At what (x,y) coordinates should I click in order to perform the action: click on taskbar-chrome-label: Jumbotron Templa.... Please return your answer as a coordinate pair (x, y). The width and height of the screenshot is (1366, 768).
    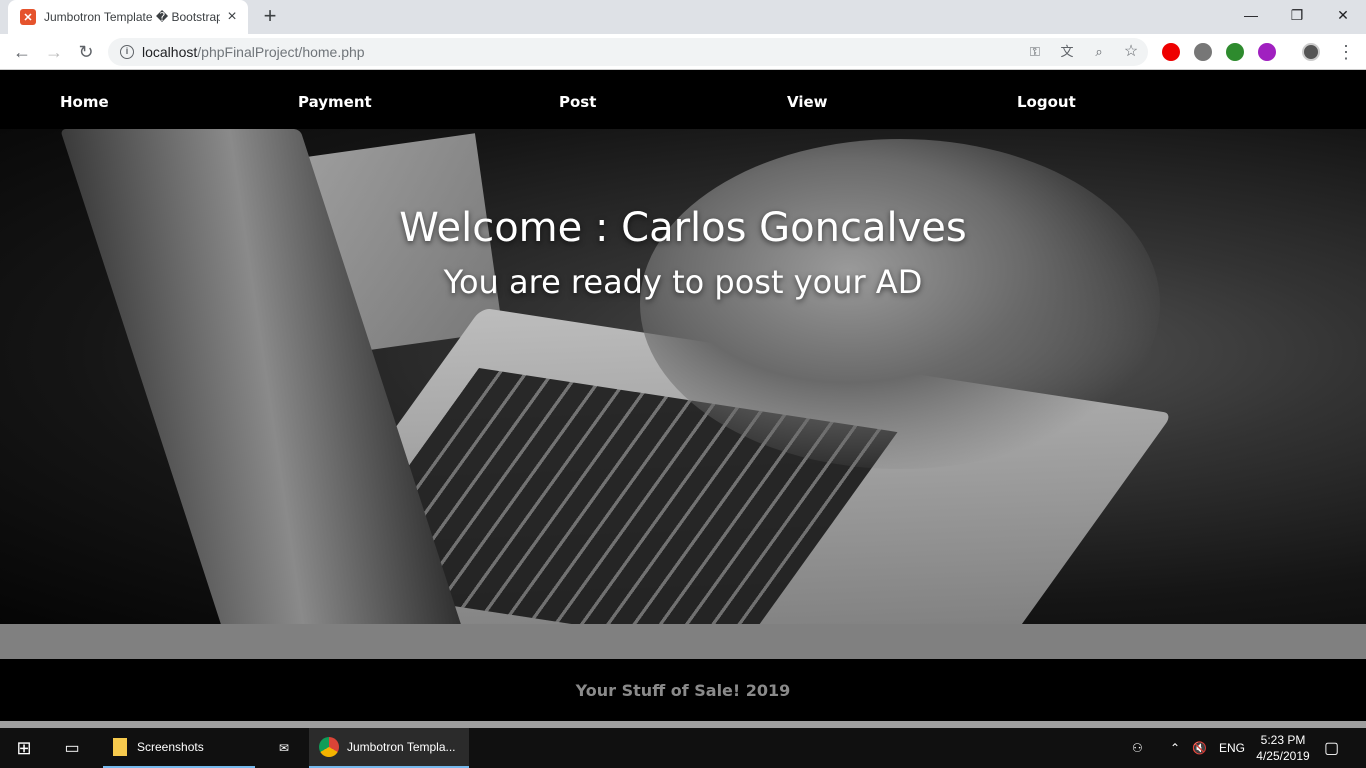
    Looking at the image, I should click on (401, 747).